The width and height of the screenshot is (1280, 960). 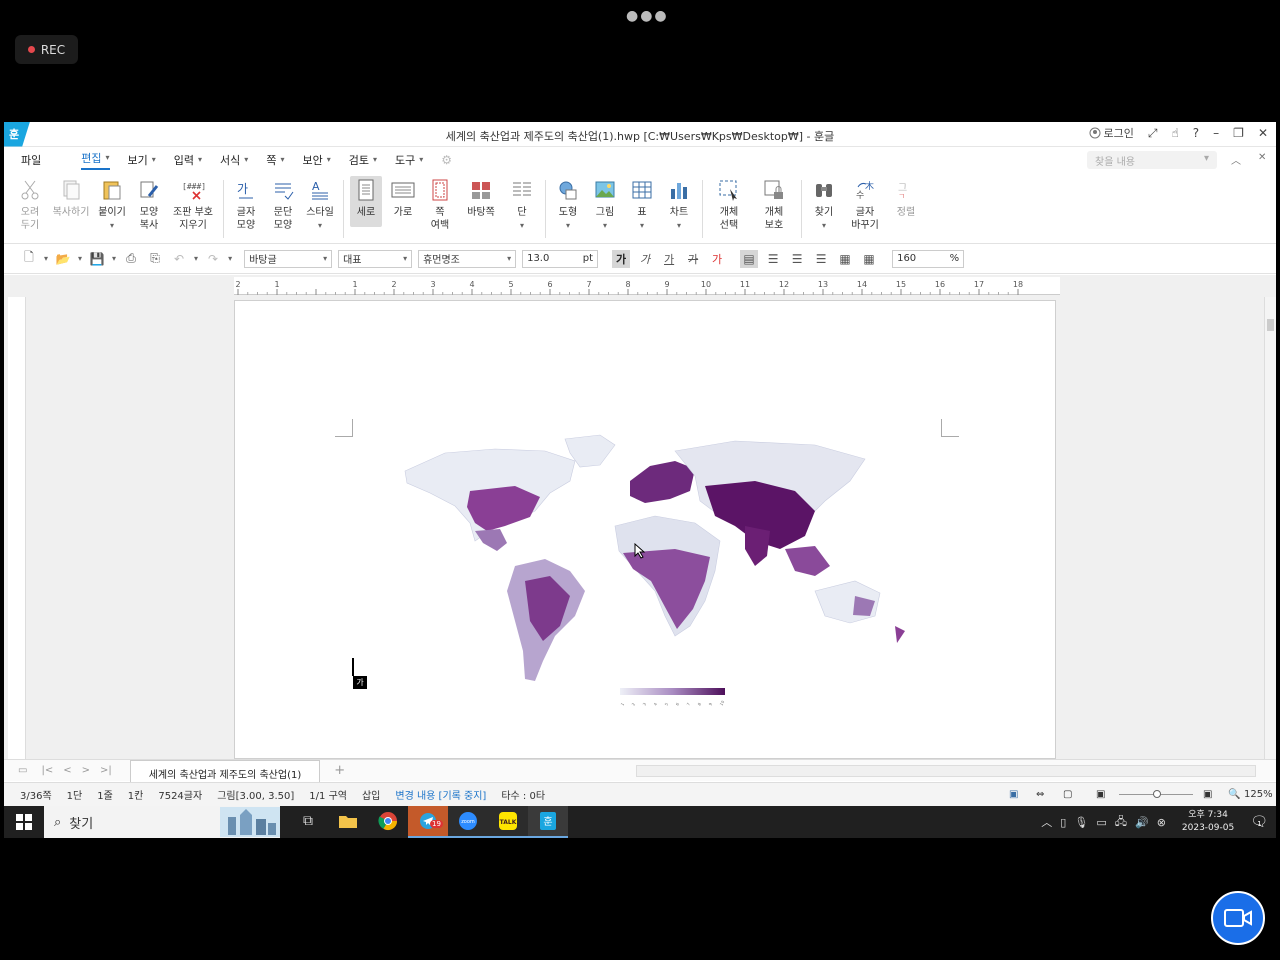 I want to click on world-livestock-map: 1 2 3 4 5 6 7 8 9 10, so click(x=655, y=576).